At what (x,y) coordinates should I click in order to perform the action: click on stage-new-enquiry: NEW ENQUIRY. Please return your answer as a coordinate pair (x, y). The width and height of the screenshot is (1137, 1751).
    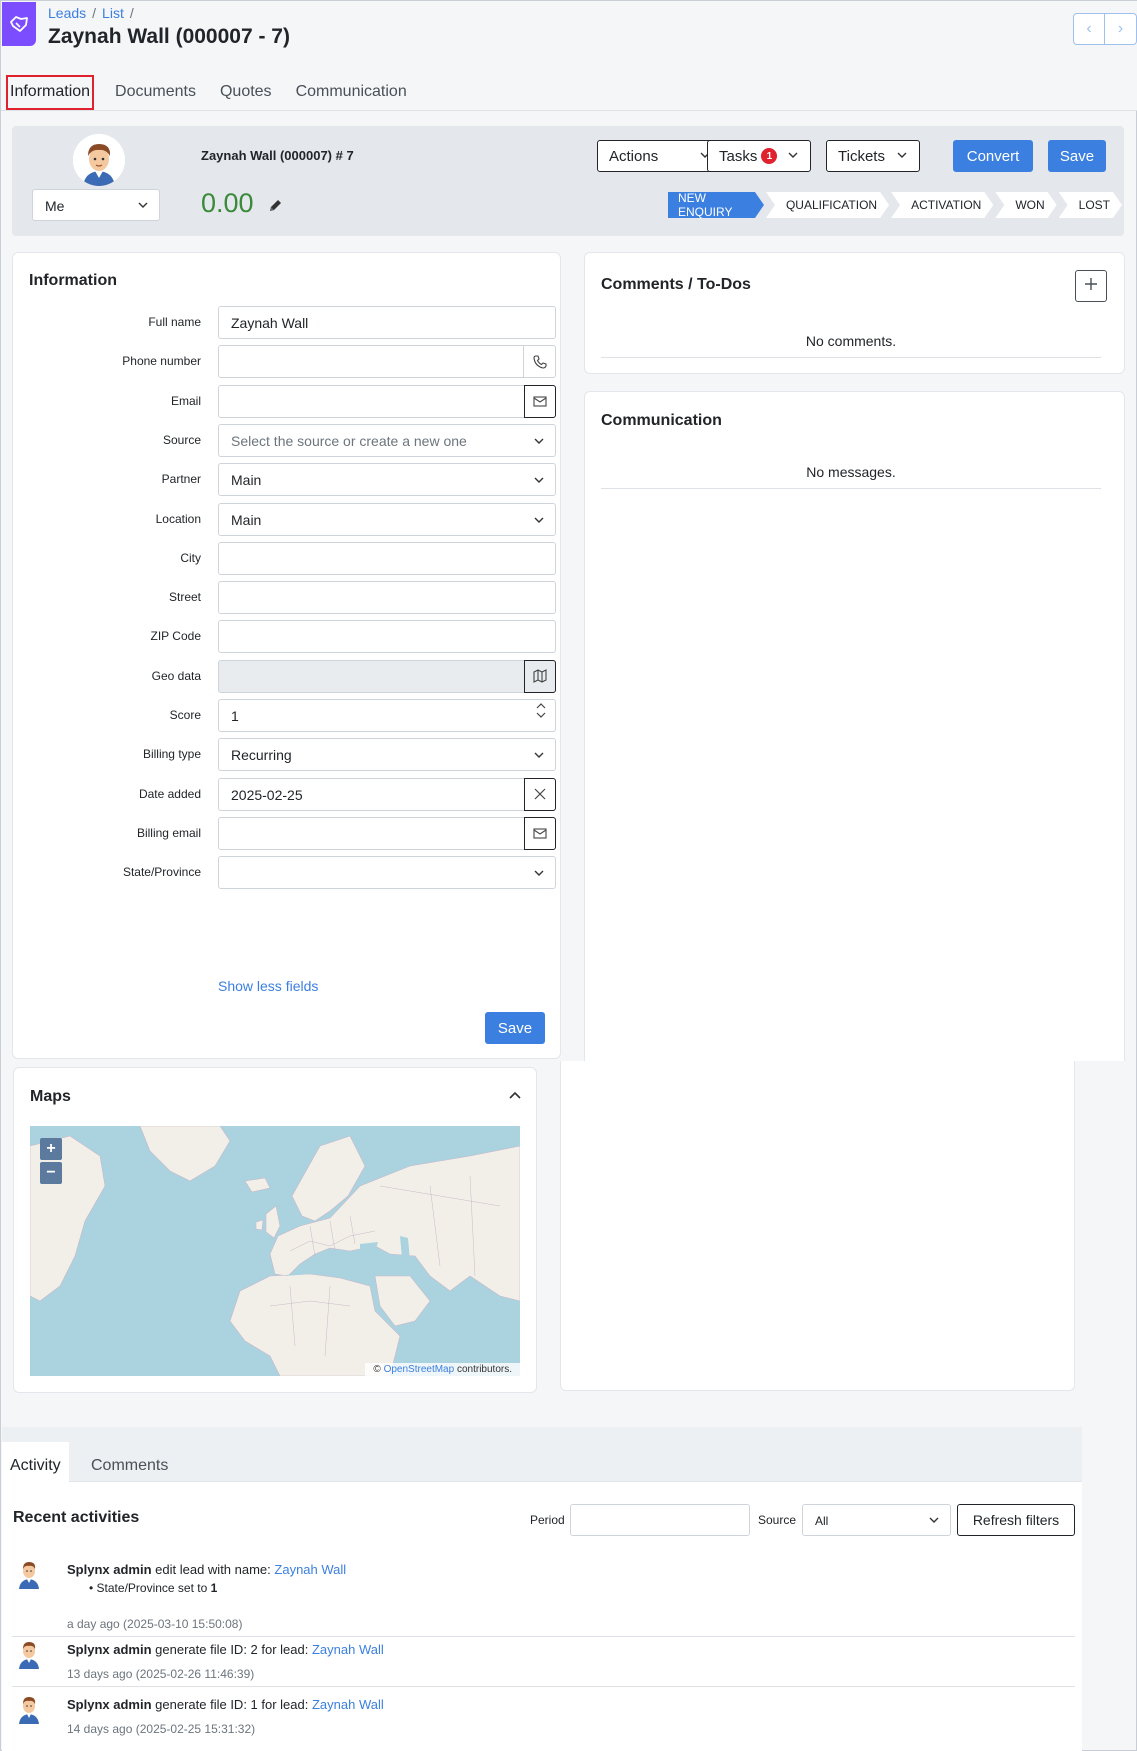
    Looking at the image, I should click on (716, 205).